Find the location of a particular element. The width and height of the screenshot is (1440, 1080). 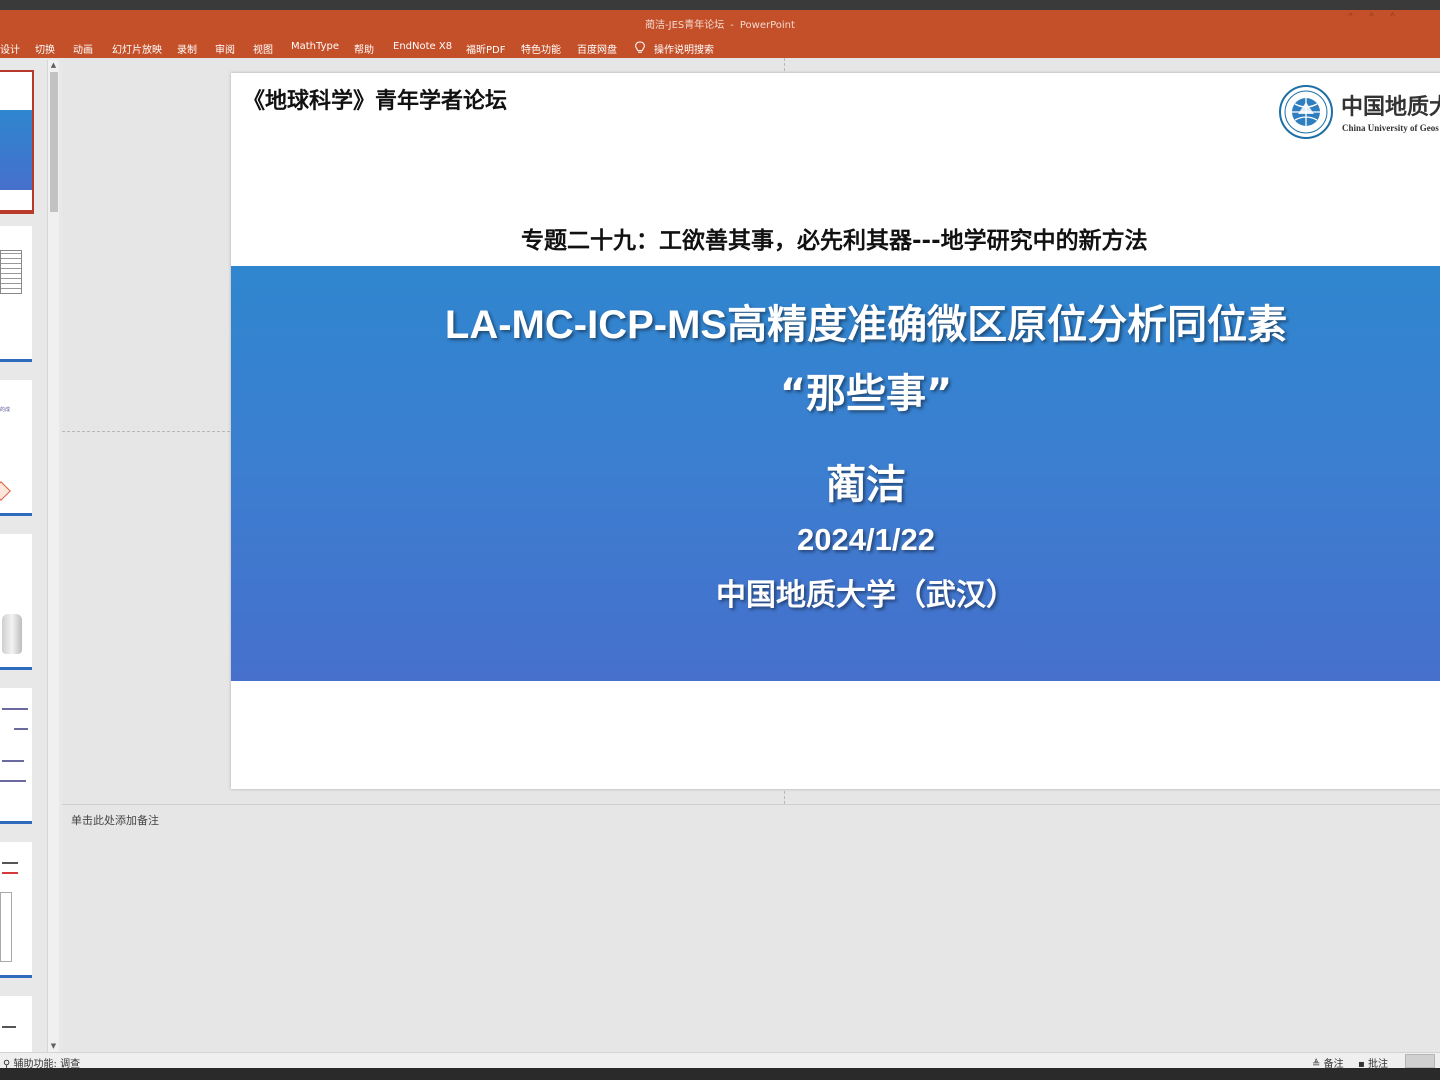

screen-bottom-strip is located at coordinates (720, 1074).